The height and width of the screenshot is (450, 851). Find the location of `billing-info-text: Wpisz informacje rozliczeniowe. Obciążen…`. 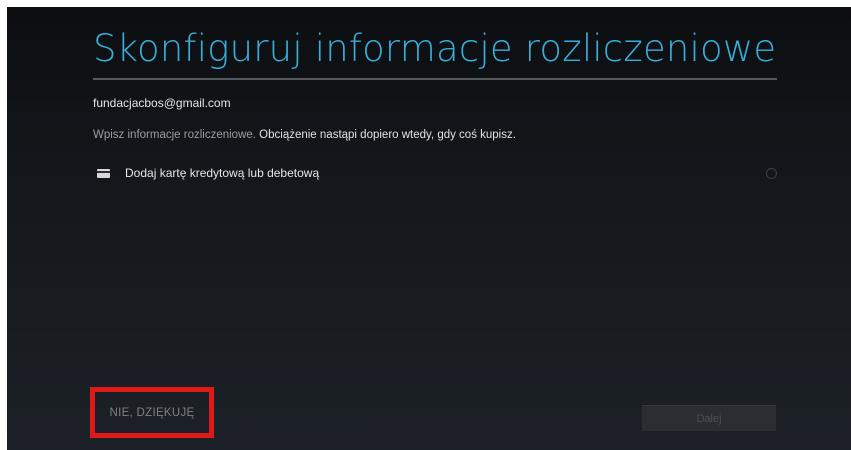

billing-info-text: Wpisz informacje rozliczeniowe. Obciążen… is located at coordinates (304, 135).